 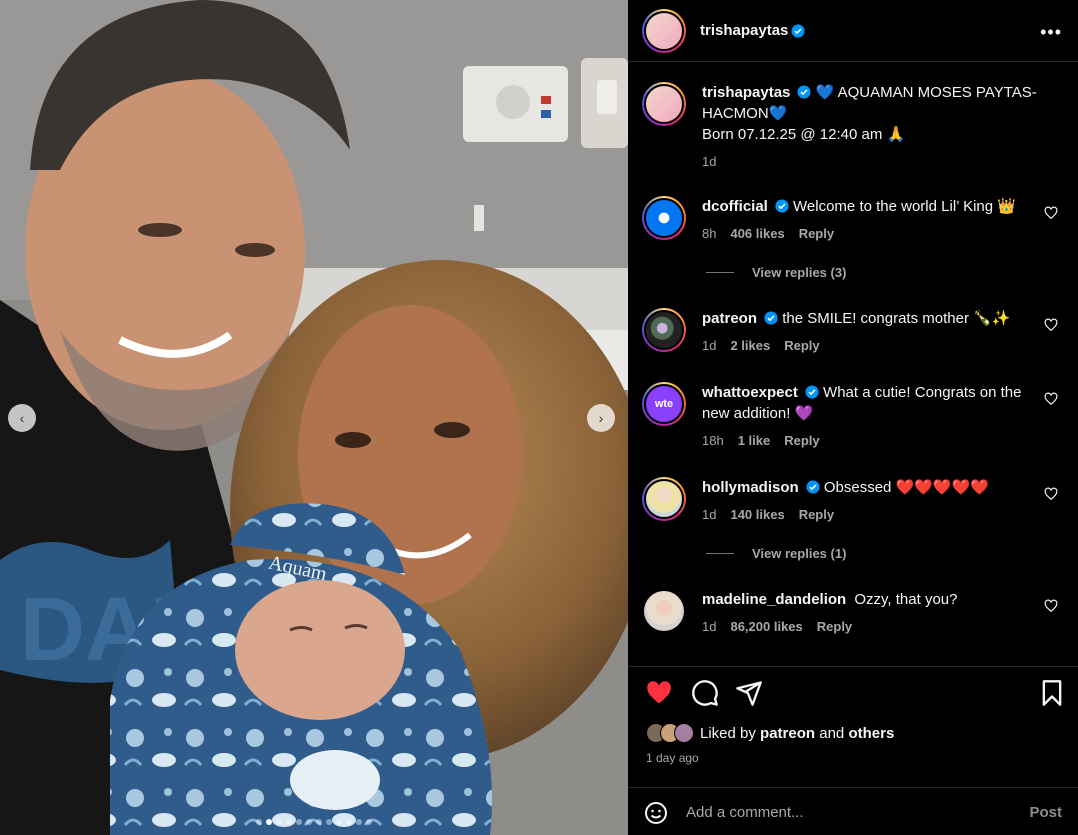 What do you see at coordinates (853, 31) in the screenshot?
I see `post-header: trishapaytas •••` at bounding box center [853, 31].